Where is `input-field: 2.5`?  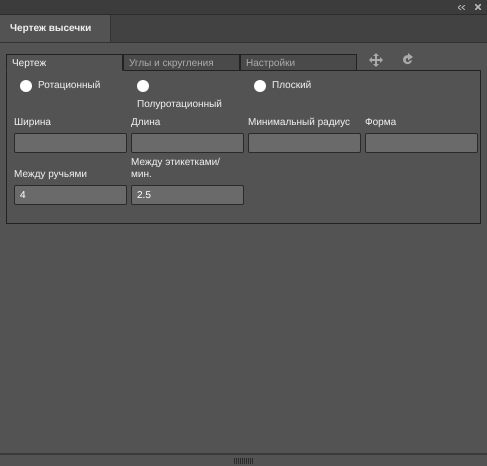 input-field: 2.5 is located at coordinates (187, 195).